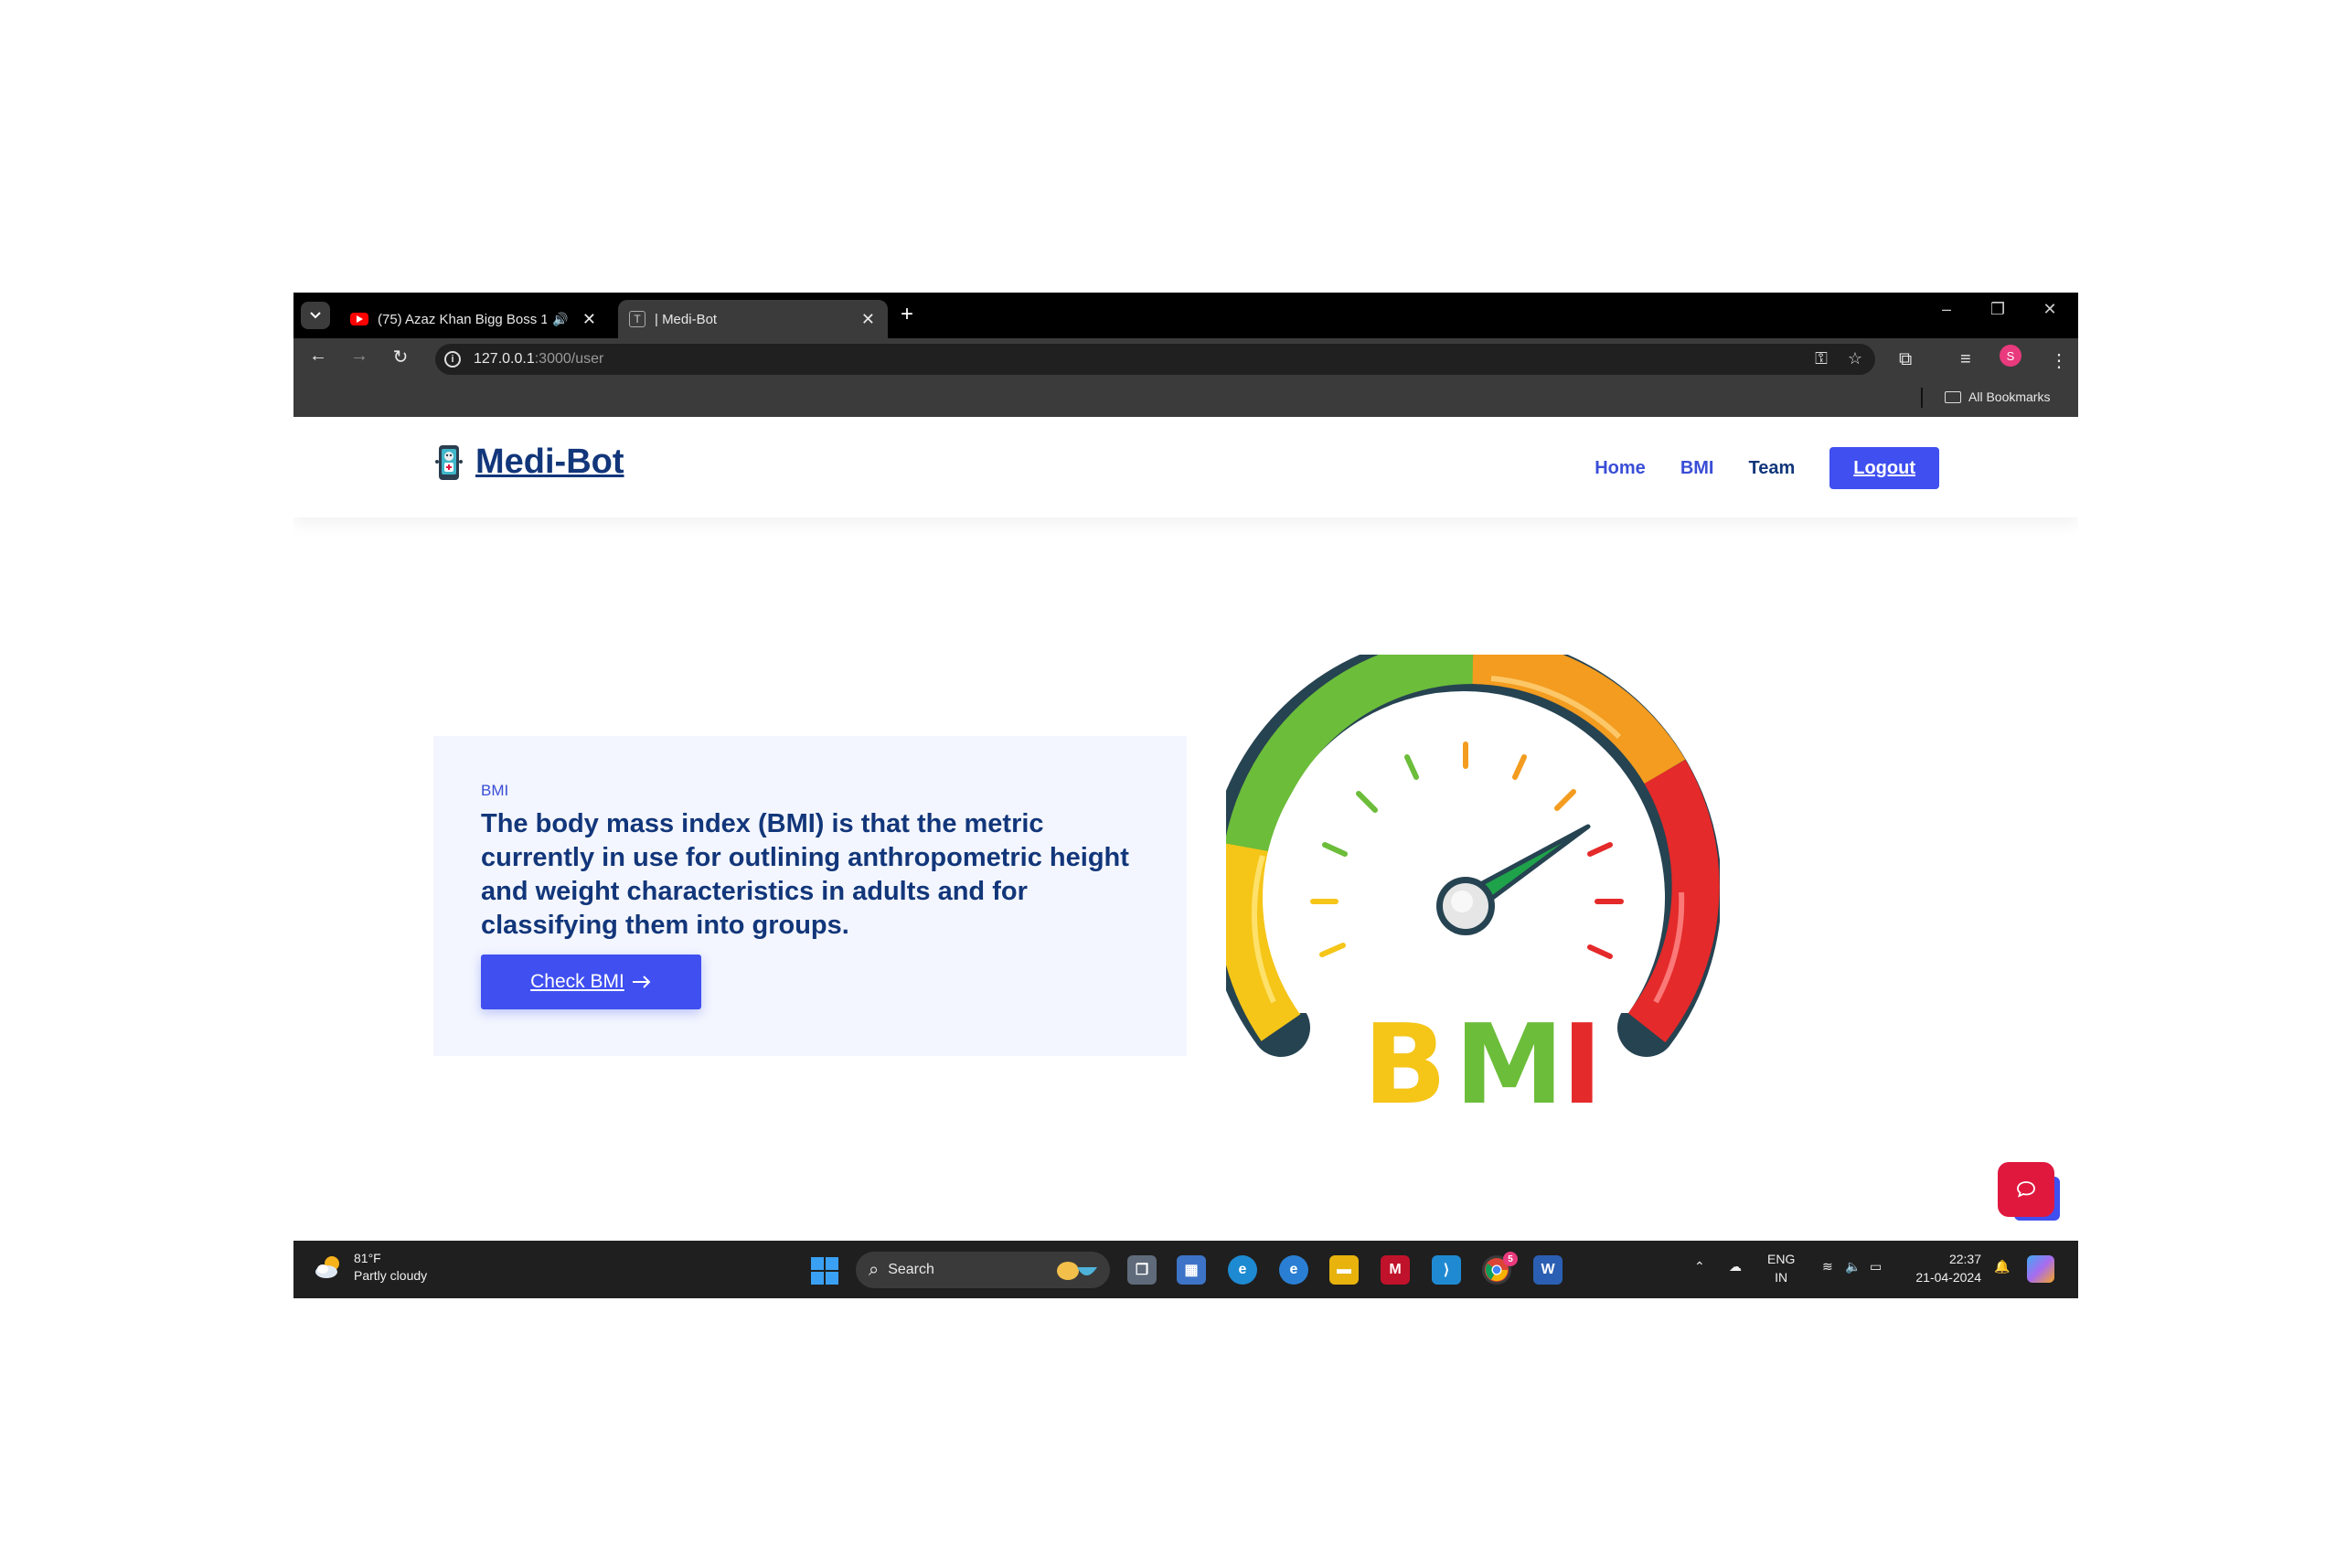  I want to click on tab-youtube: (75) Azaz Khan Bigg Boss 1 🔊 ✕, so click(474, 319).